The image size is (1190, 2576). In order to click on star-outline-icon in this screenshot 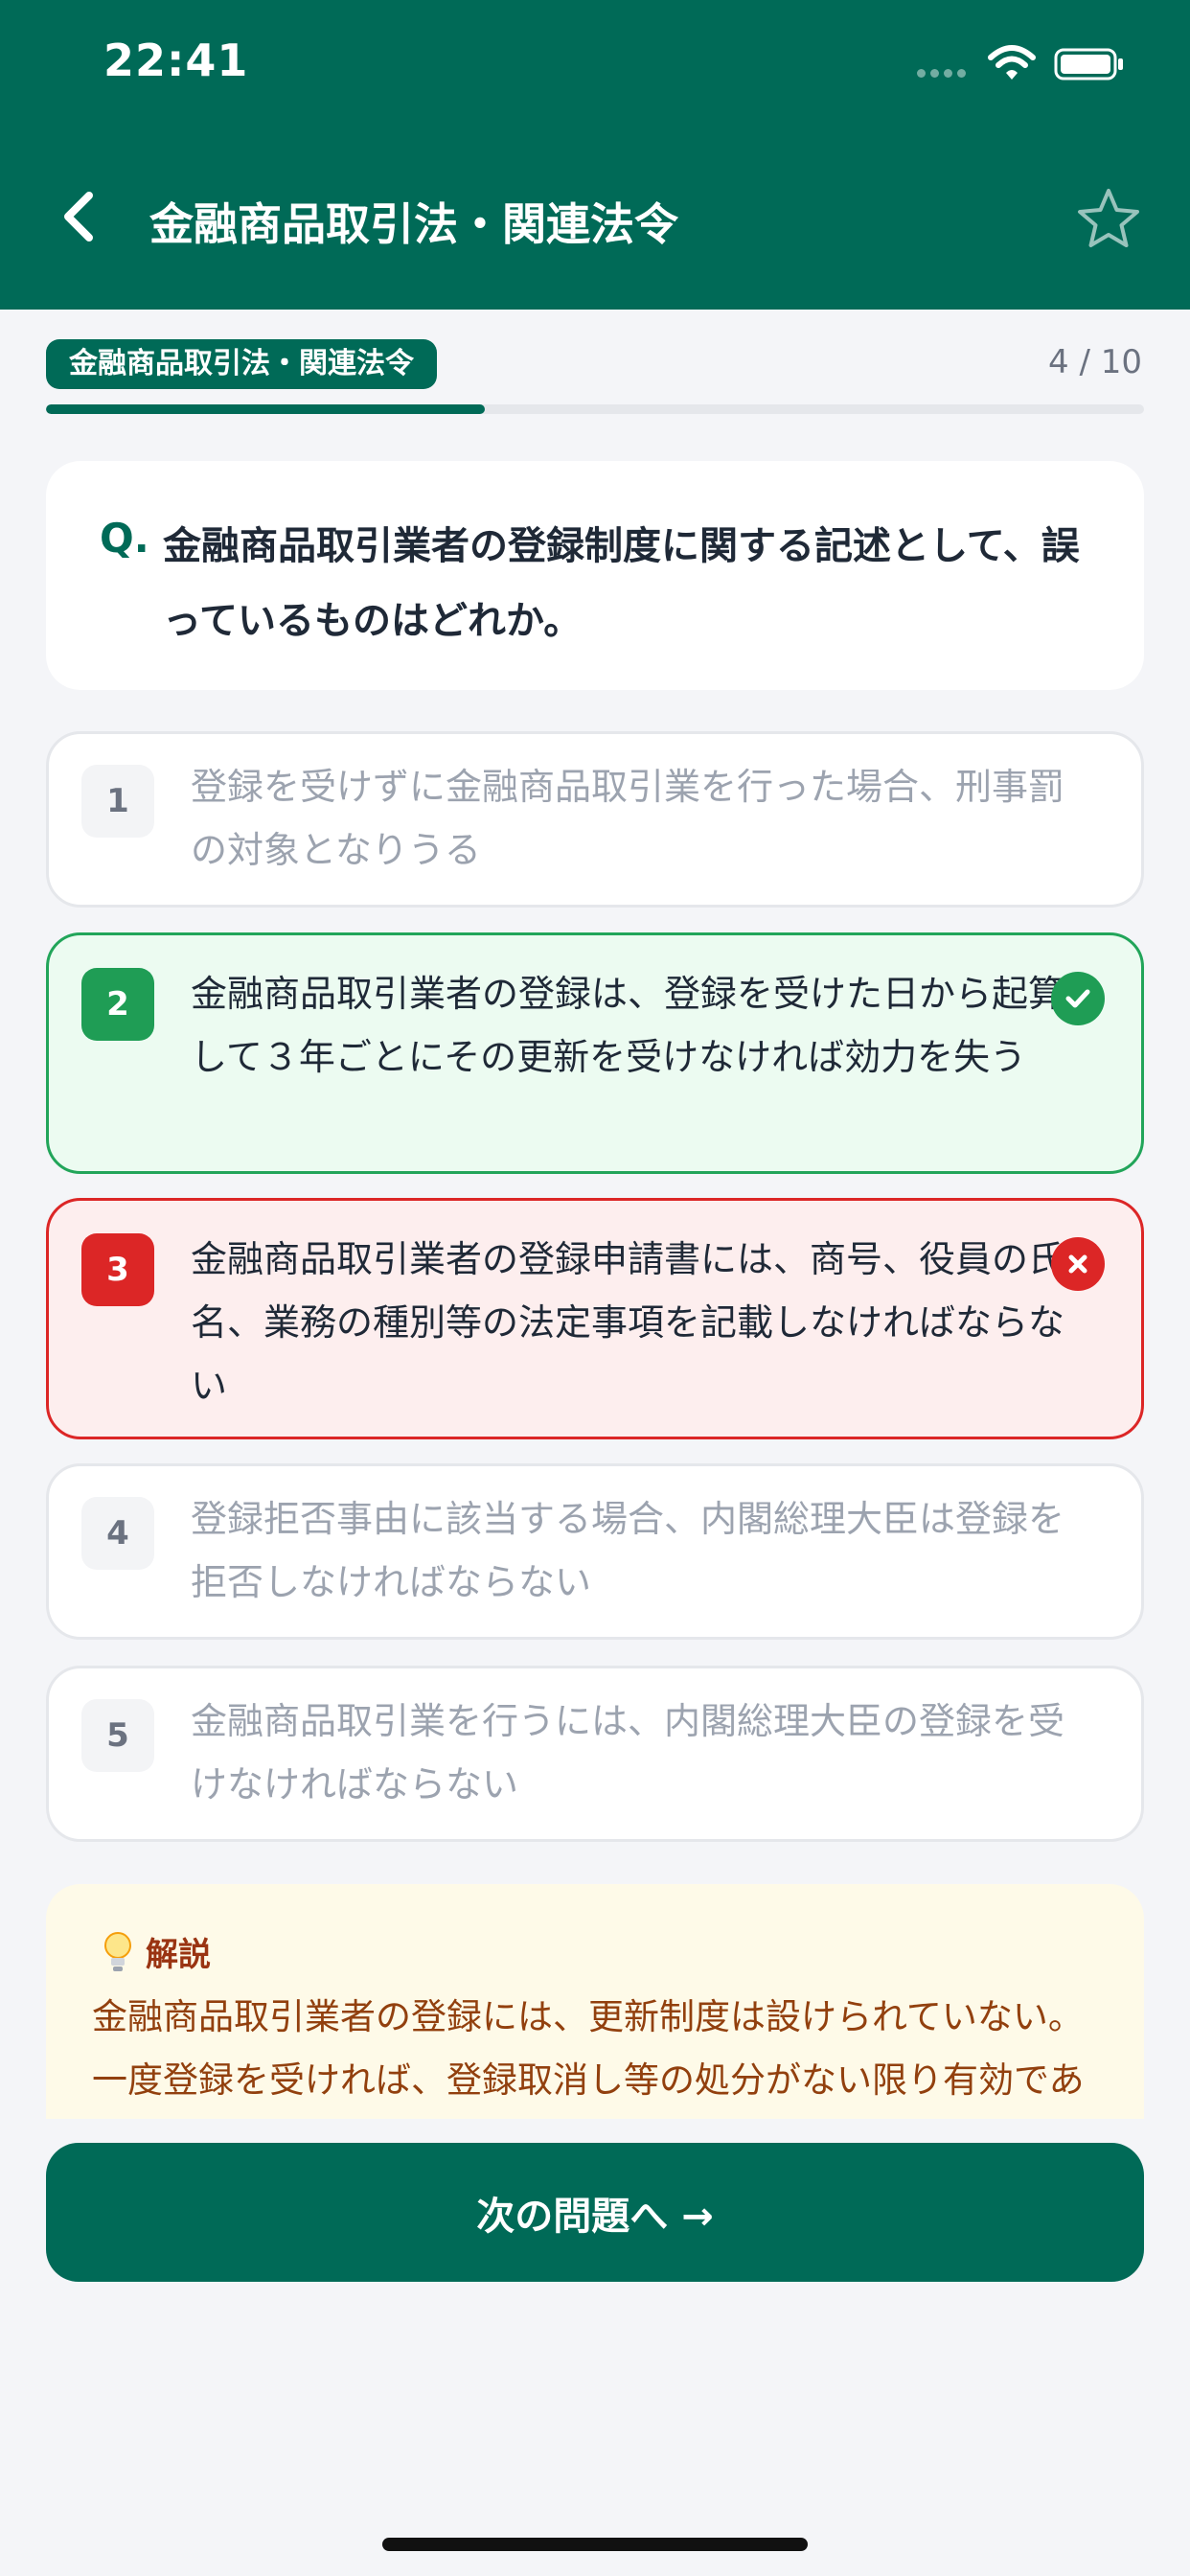, I will do `click(1108, 218)`.